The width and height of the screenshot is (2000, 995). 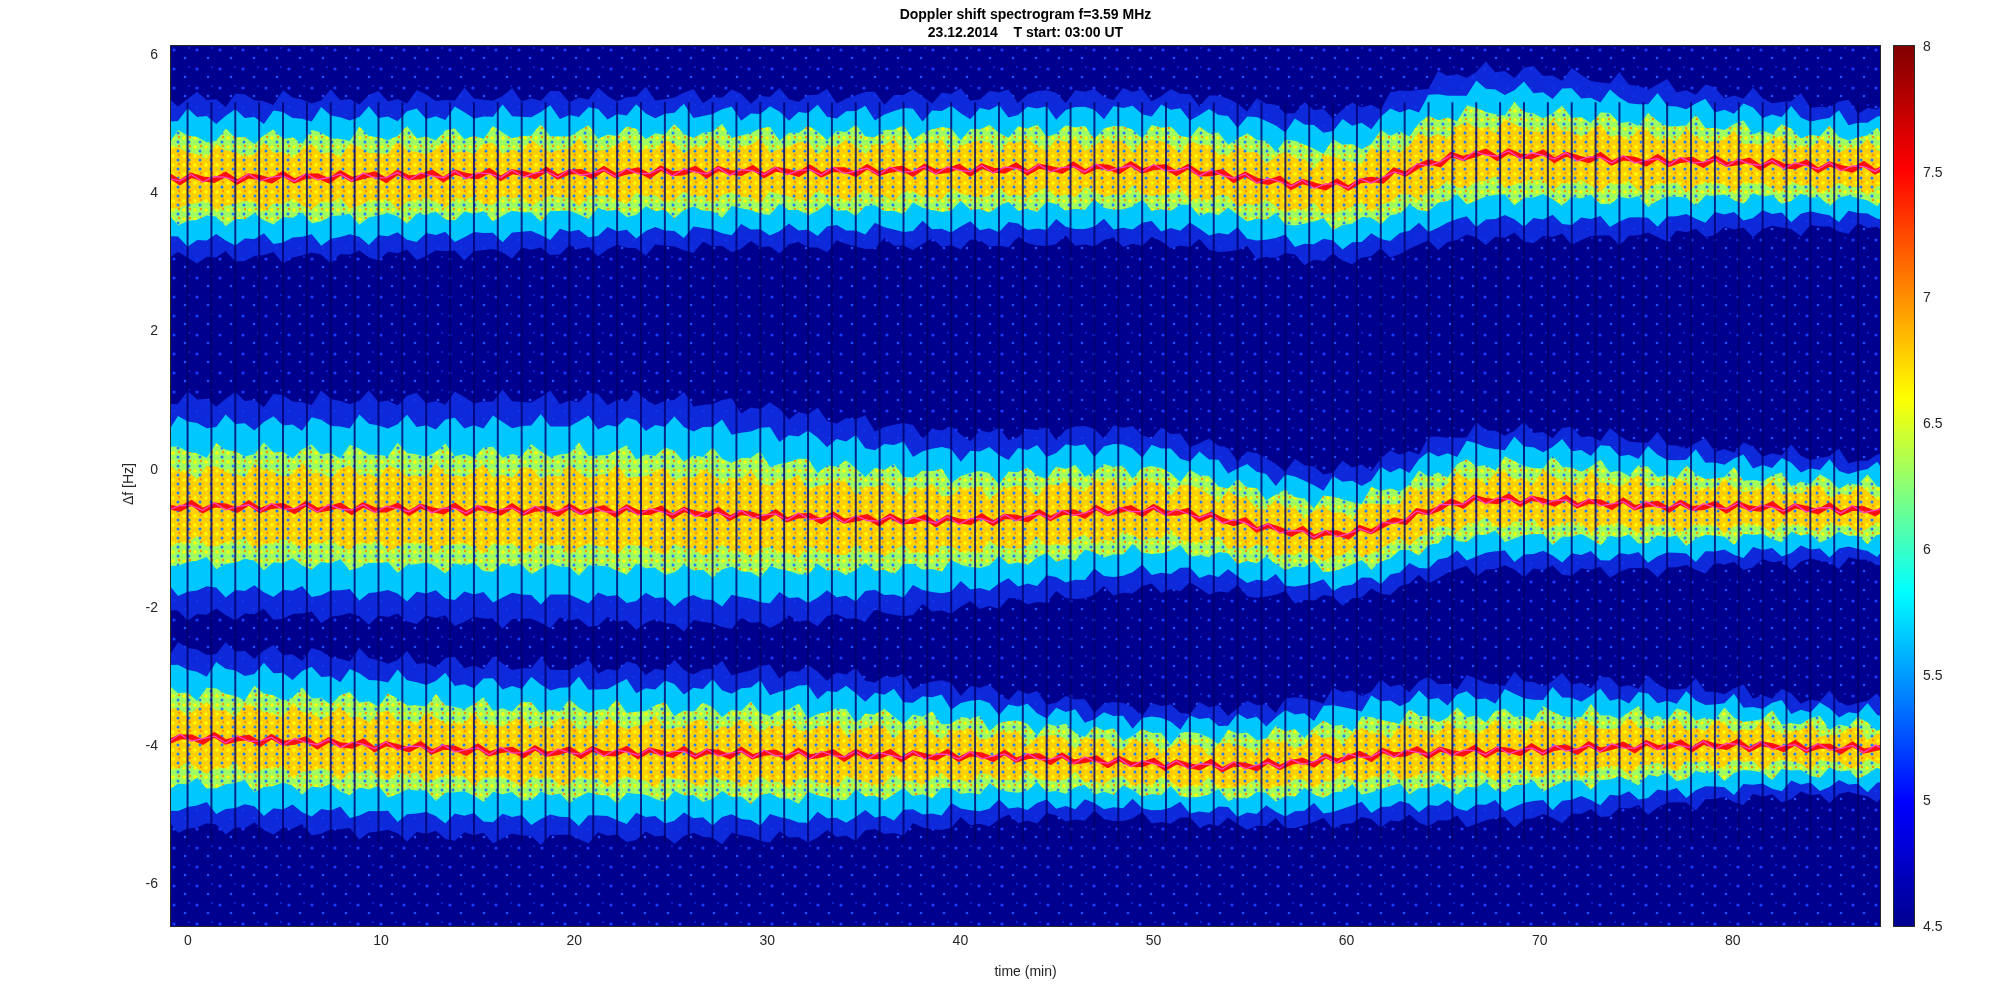 What do you see at coordinates (151, 606) in the screenshot?
I see `y-tick-label: -2` at bounding box center [151, 606].